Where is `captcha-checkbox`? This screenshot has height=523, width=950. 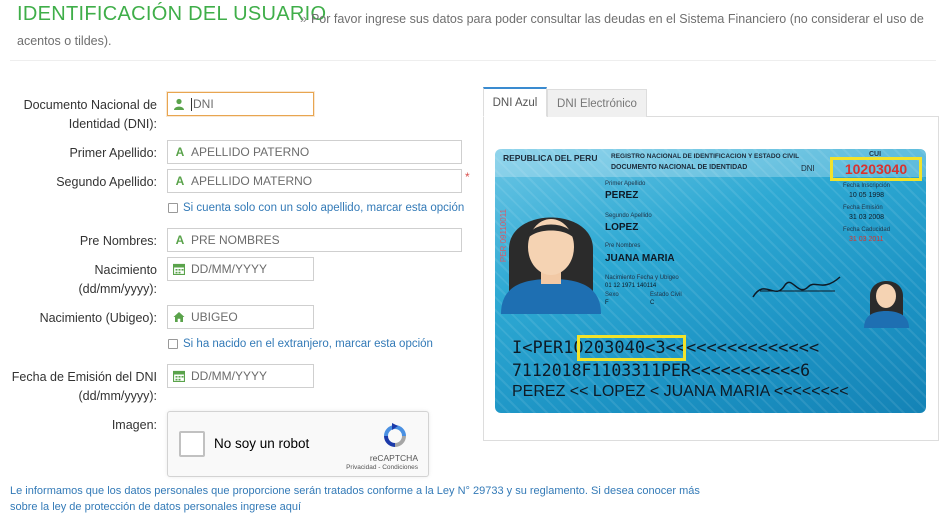
captcha-checkbox is located at coordinates (192, 444).